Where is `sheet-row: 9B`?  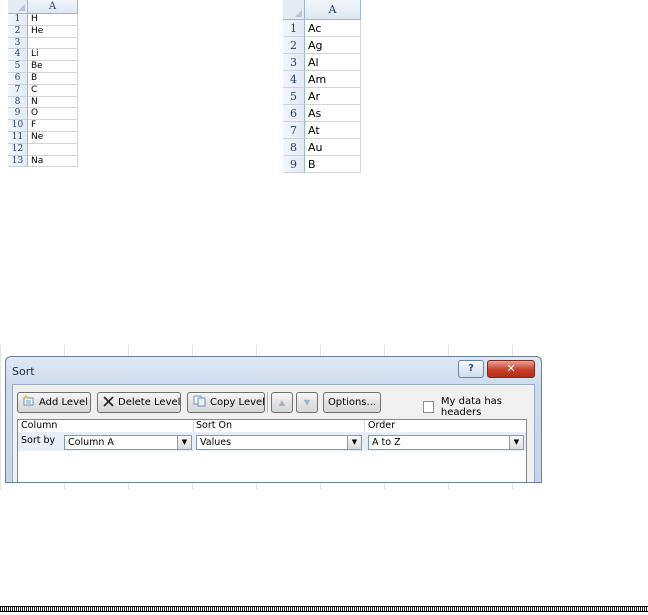 sheet-row: 9B is located at coordinates (322, 164).